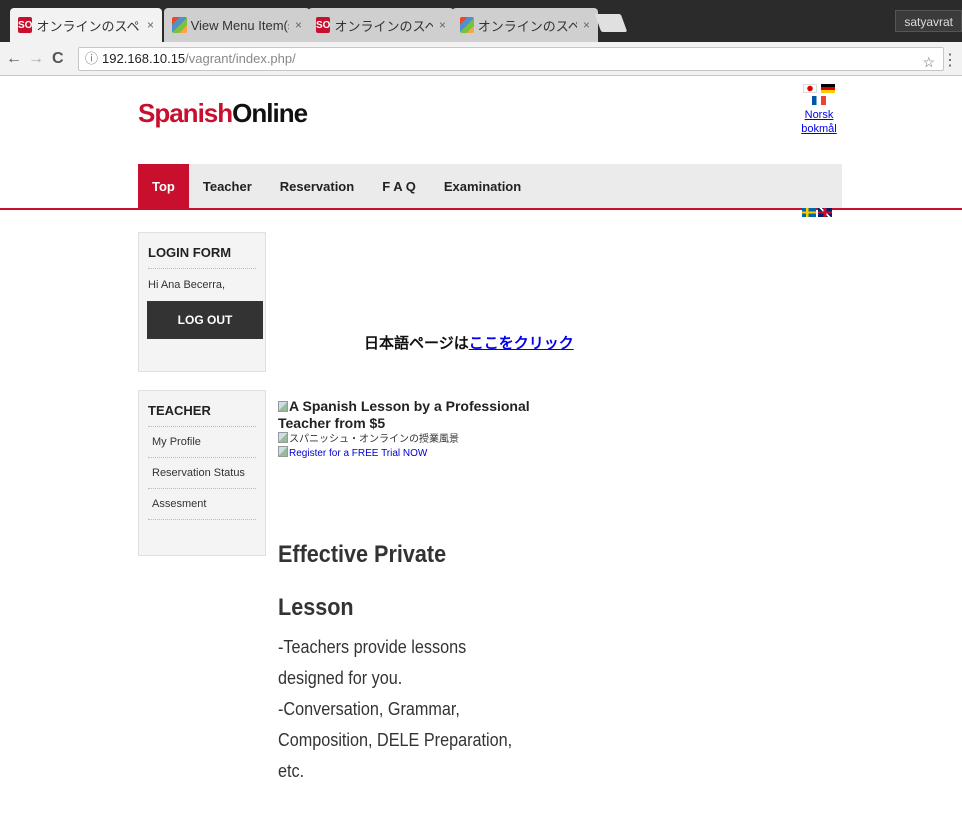  Describe the element at coordinates (36, 59) in the screenshot. I see `forward-icon: →` at that location.